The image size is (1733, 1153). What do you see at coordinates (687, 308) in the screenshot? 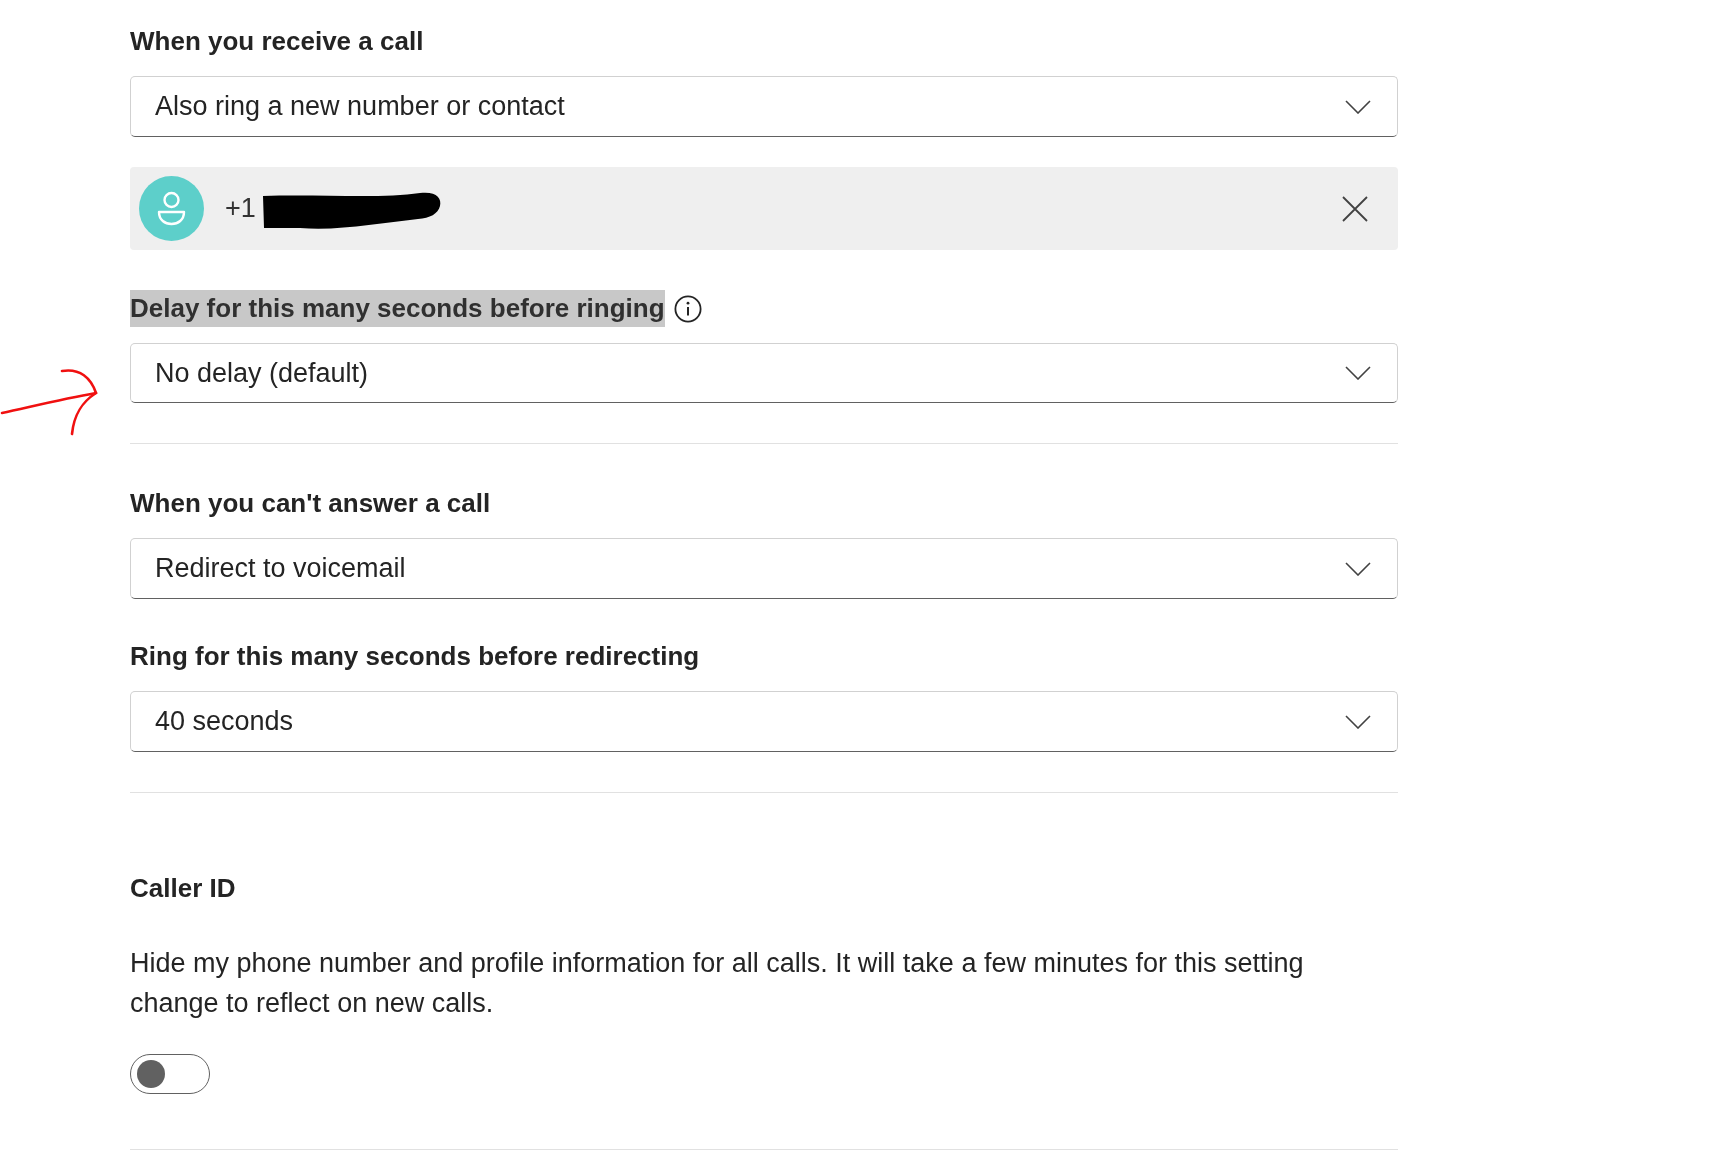
I see `info-icon` at bounding box center [687, 308].